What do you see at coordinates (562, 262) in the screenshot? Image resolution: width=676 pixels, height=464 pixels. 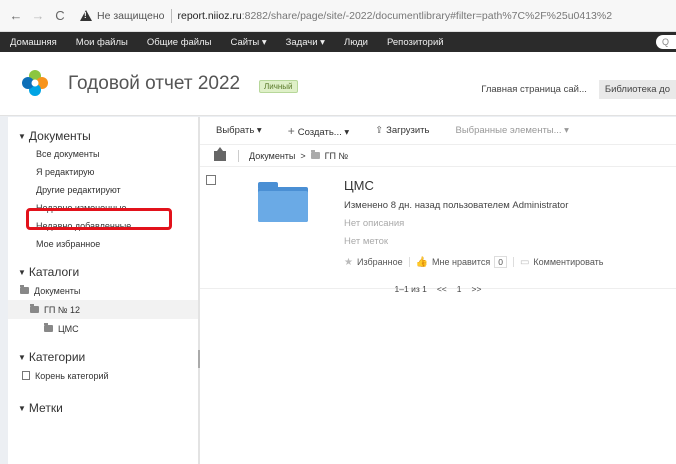 I see `comment-button: ▭ Комментировать` at bounding box center [562, 262].